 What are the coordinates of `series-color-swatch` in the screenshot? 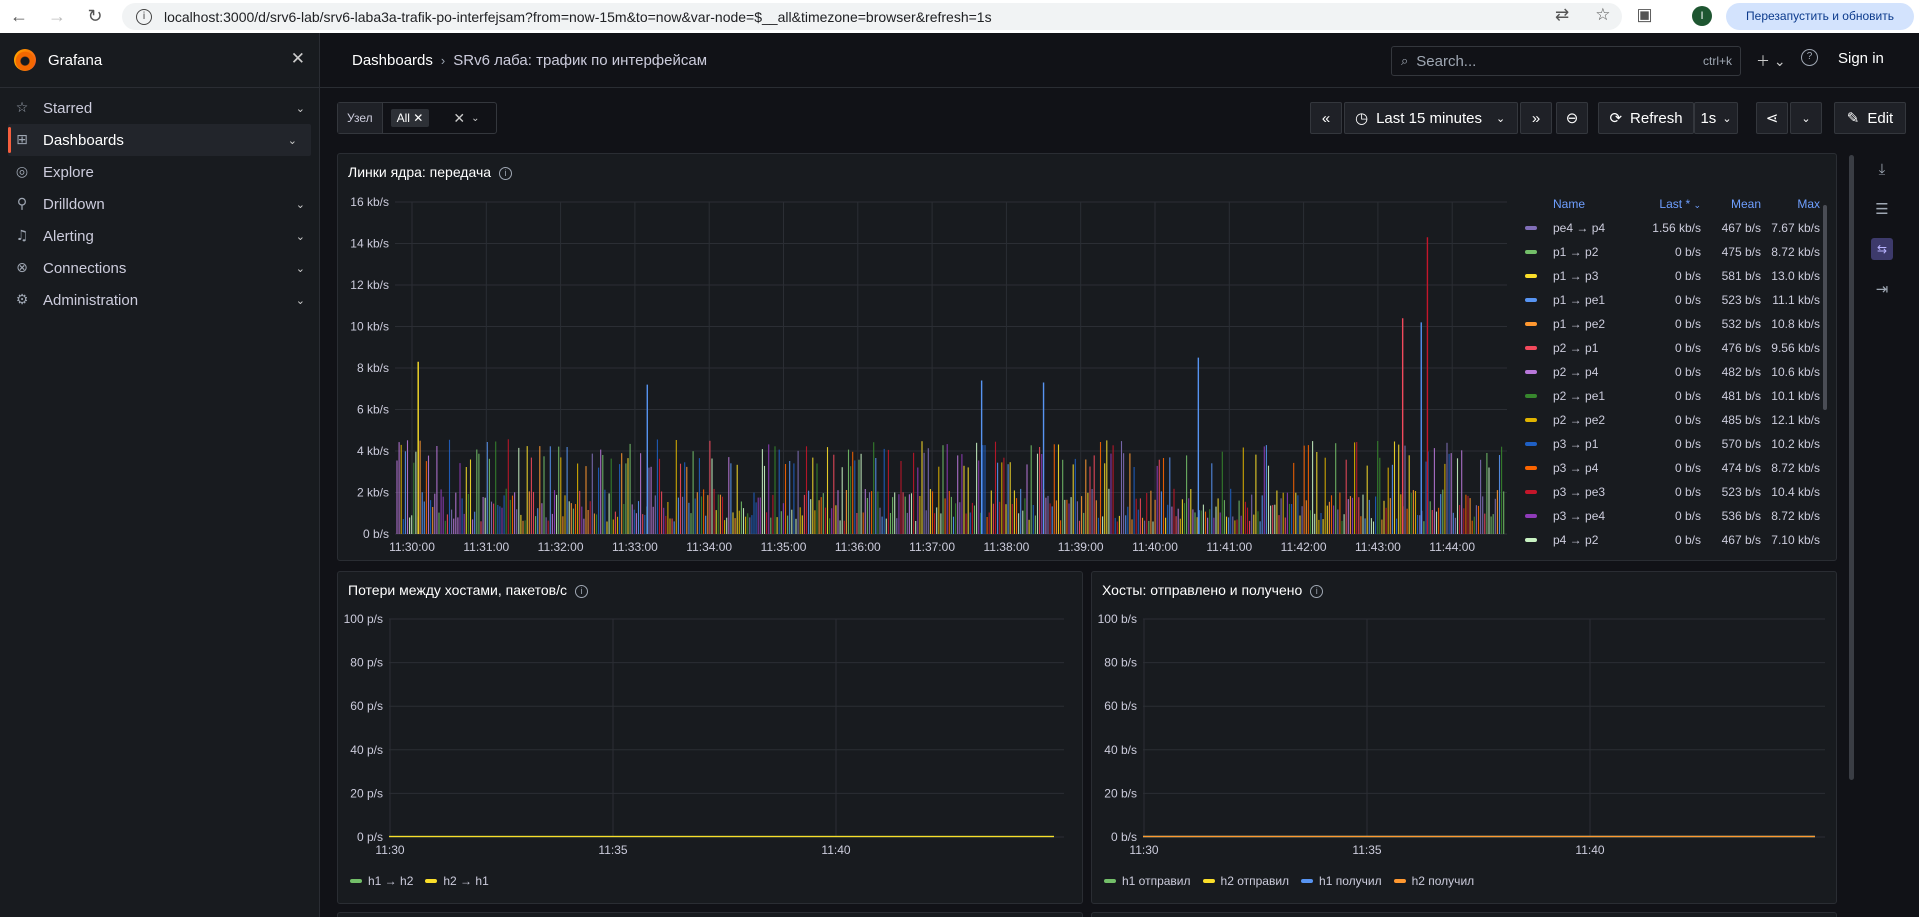 It's located at (1531, 420).